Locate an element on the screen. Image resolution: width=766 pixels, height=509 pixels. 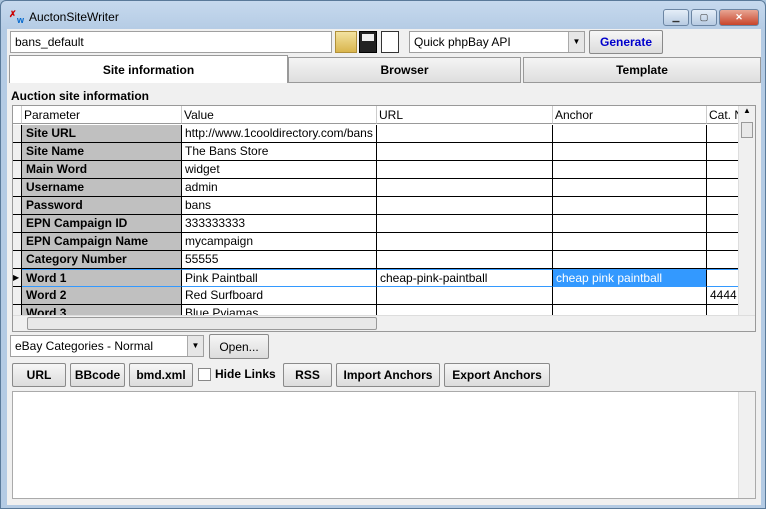
table-cell: Username is located at coordinates (102, 188).